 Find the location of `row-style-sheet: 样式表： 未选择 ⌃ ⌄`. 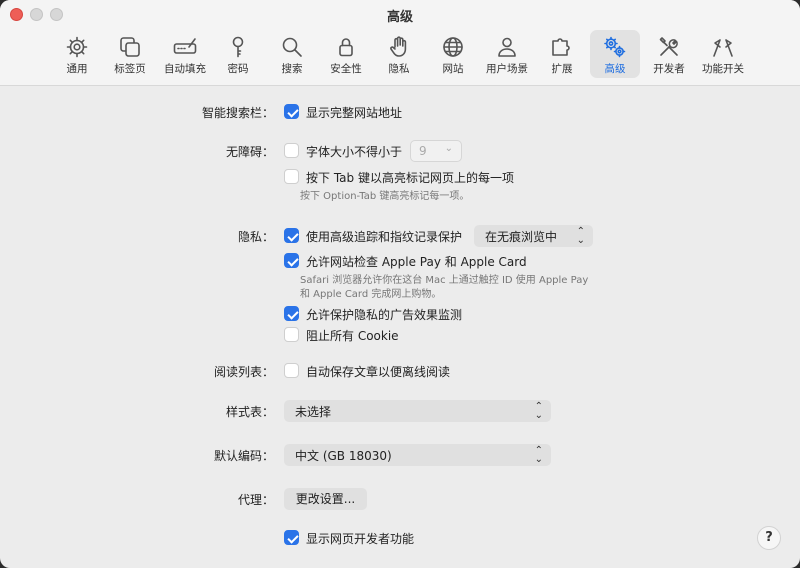

row-style-sheet: 样式表： 未选择 ⌃ ⌄ is located at coordinates (400, 411).